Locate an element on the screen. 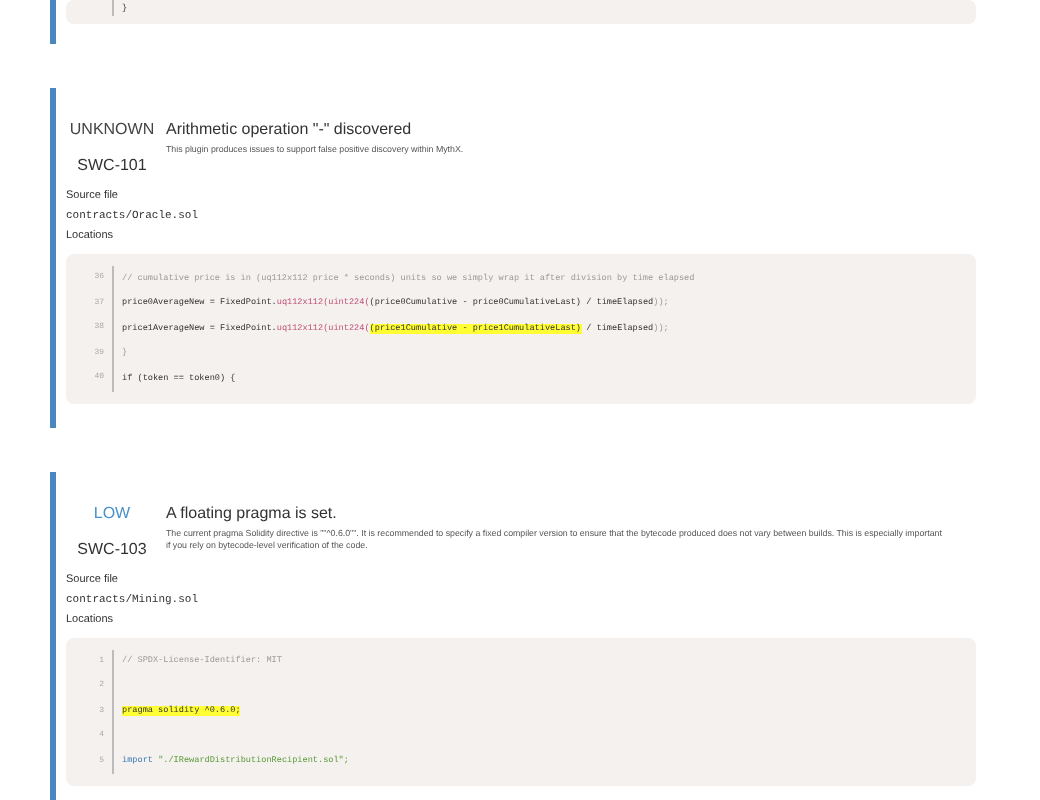  severity-label: UNKNOWN is located at coordinates (112, 129).